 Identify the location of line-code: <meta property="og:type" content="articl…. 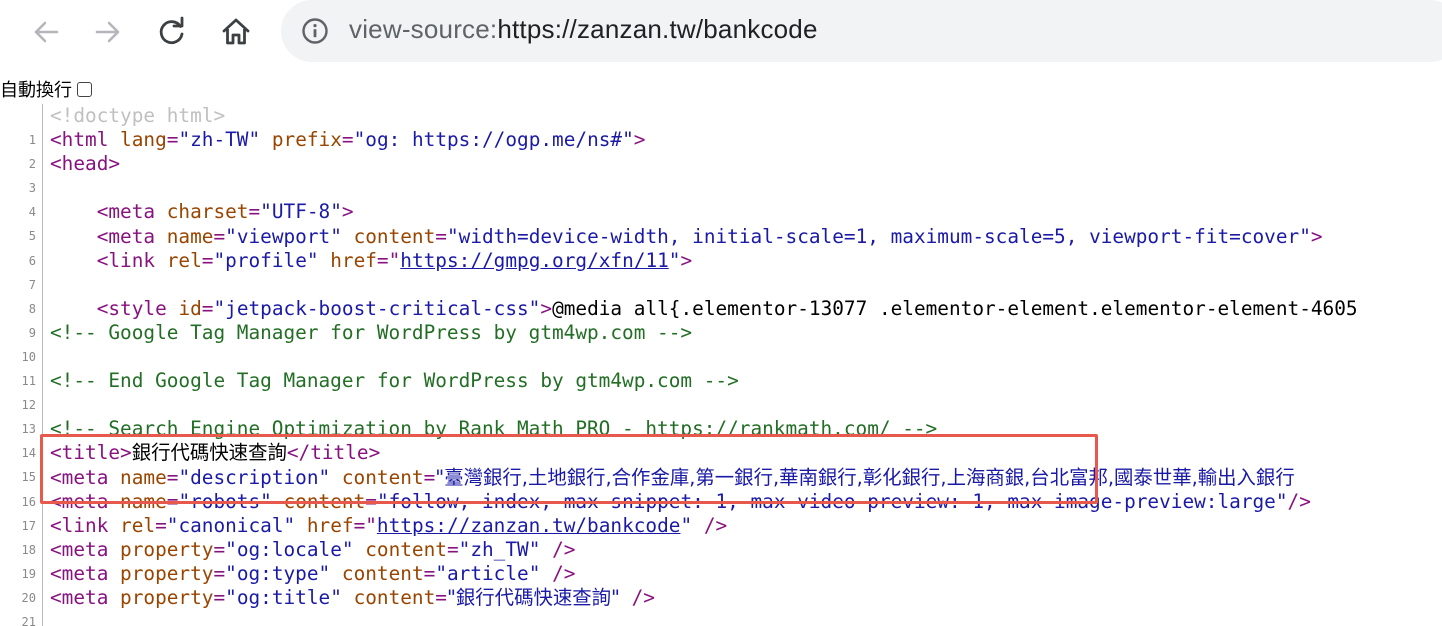
(313, 573).